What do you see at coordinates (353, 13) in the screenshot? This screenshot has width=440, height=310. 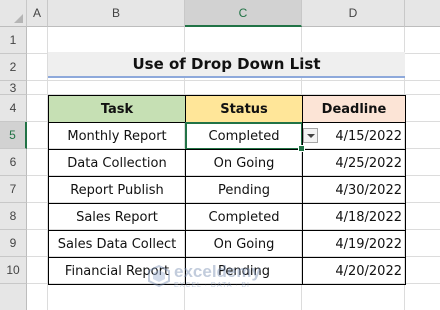 I see `column-header-d: D` at bounding box center [353, 13].